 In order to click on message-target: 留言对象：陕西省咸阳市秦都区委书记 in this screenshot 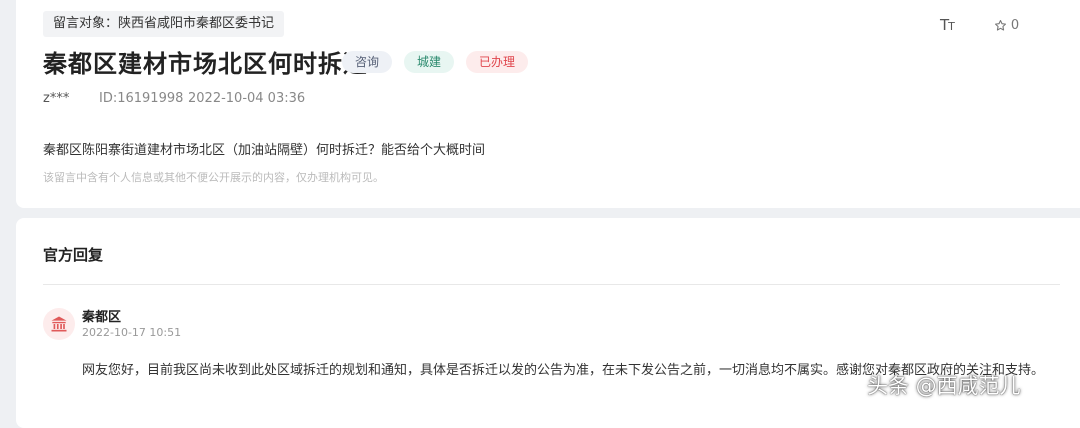, I will do `click(164, 24)`.